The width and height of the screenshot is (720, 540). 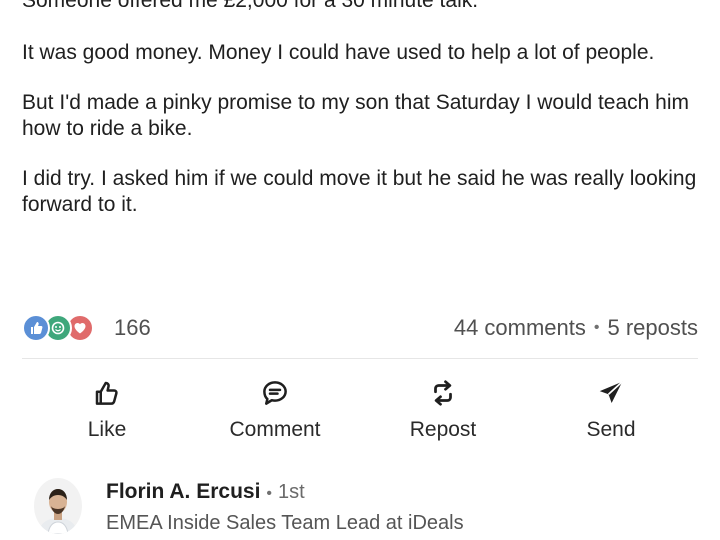 What do you see at coordinates (275, 429) in the screenshot?
I see `comment-label: Comment` at bounding box center [275, 429].